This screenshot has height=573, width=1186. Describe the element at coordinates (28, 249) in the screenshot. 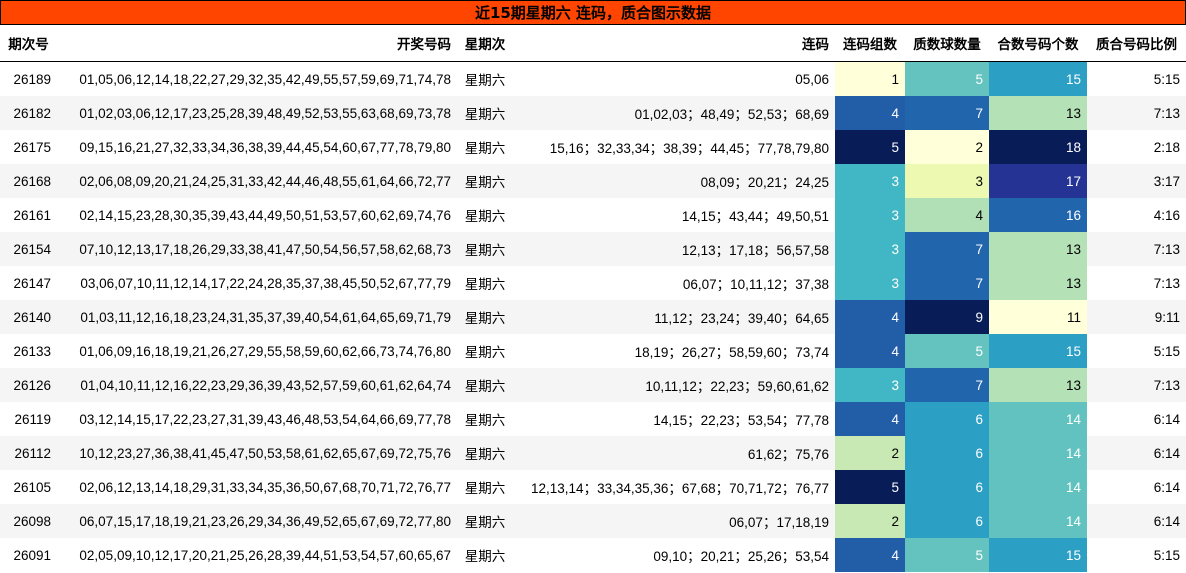

I see `cell-issue: 26154` at that location.